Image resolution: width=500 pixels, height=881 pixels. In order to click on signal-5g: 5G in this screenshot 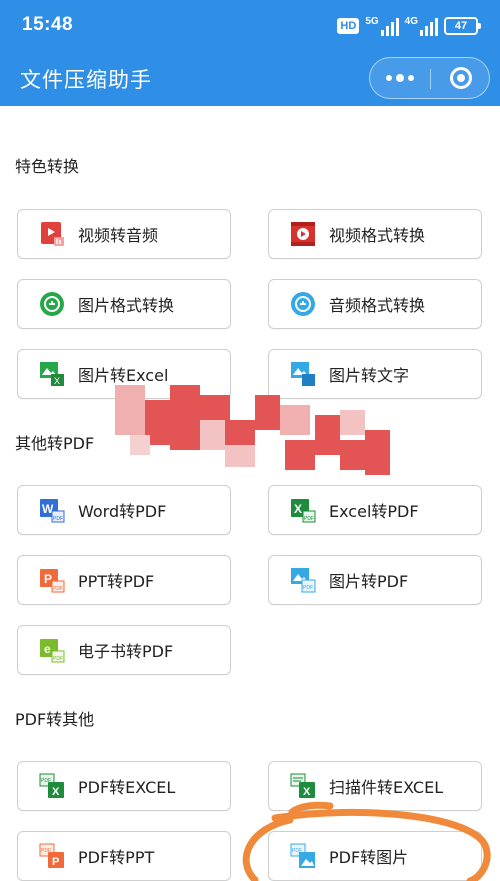, I will do `click(382, 25)`.